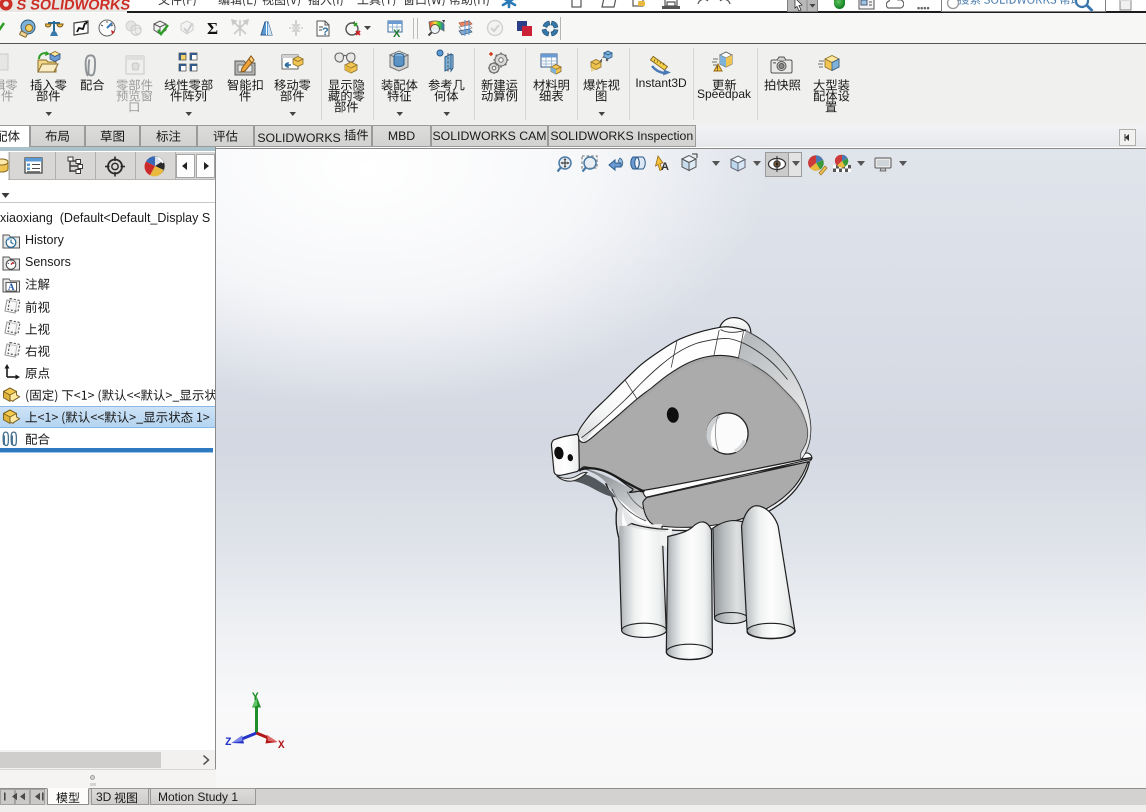 The image size is (1146, 812). Describe the element at coordinates (212, 28) in the screenshot. I see `svg-text: Σ` at that location.